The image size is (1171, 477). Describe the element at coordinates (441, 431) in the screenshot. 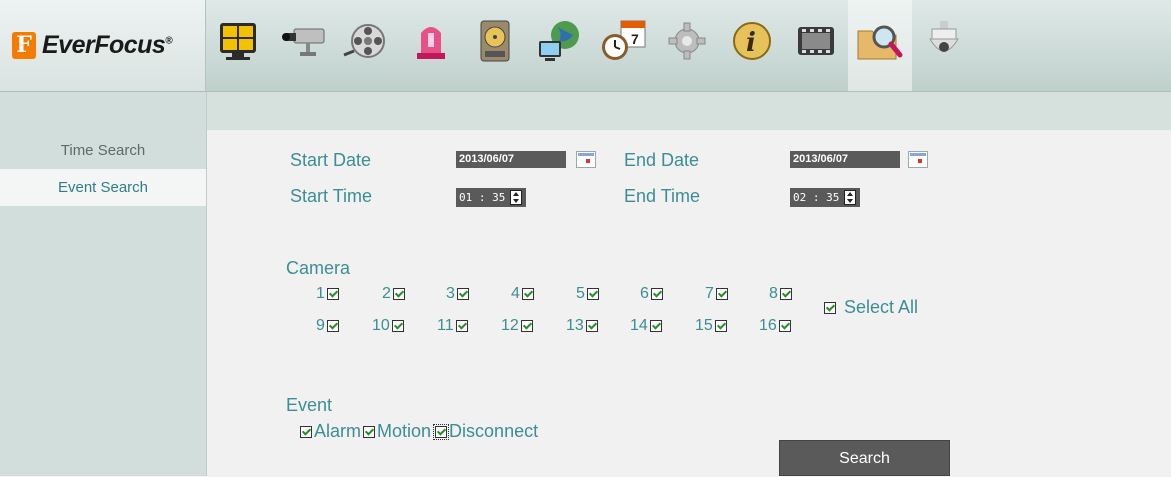

I see `disconnect-checkbox` at that location.